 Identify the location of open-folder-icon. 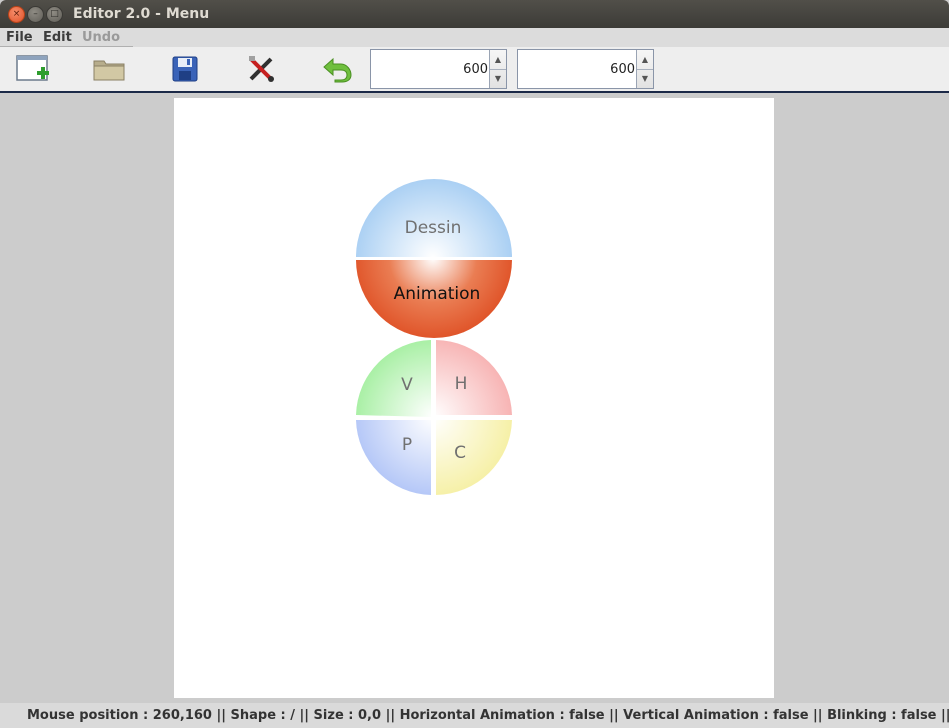
(109, 70).